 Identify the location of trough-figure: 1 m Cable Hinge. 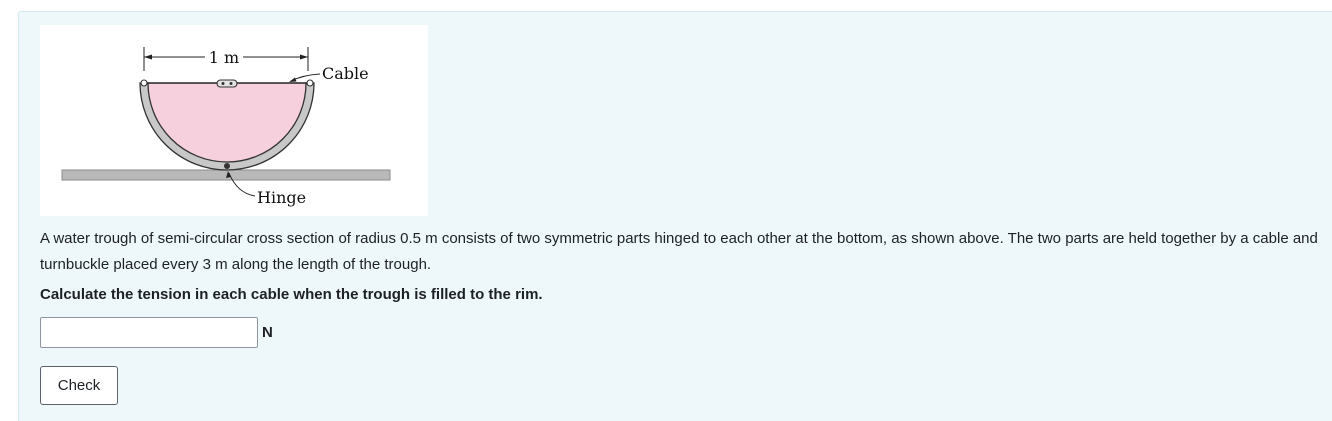
(234, 120).